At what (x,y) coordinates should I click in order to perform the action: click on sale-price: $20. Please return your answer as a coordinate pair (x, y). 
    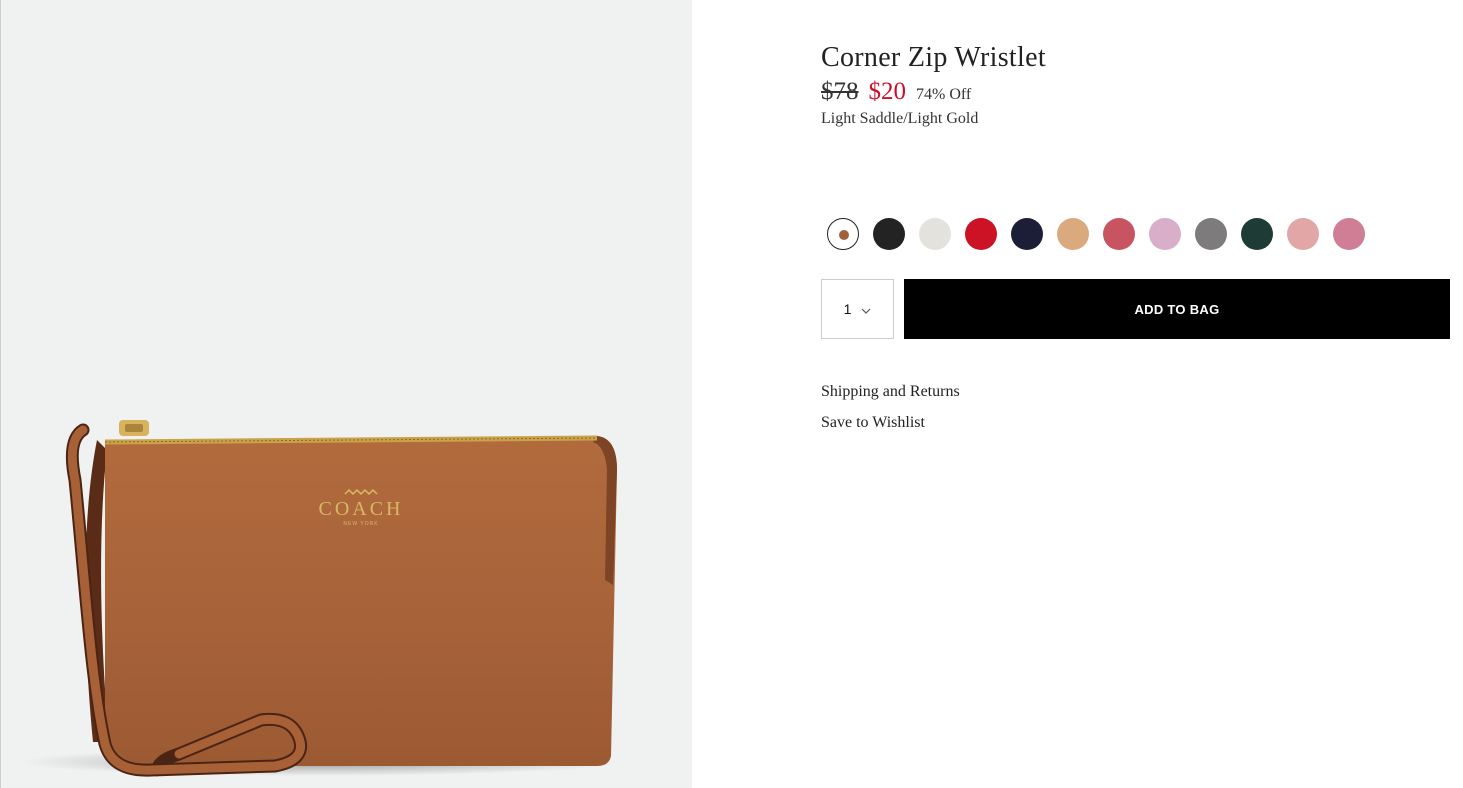
    Looking at the image, I should click on (887, 91).